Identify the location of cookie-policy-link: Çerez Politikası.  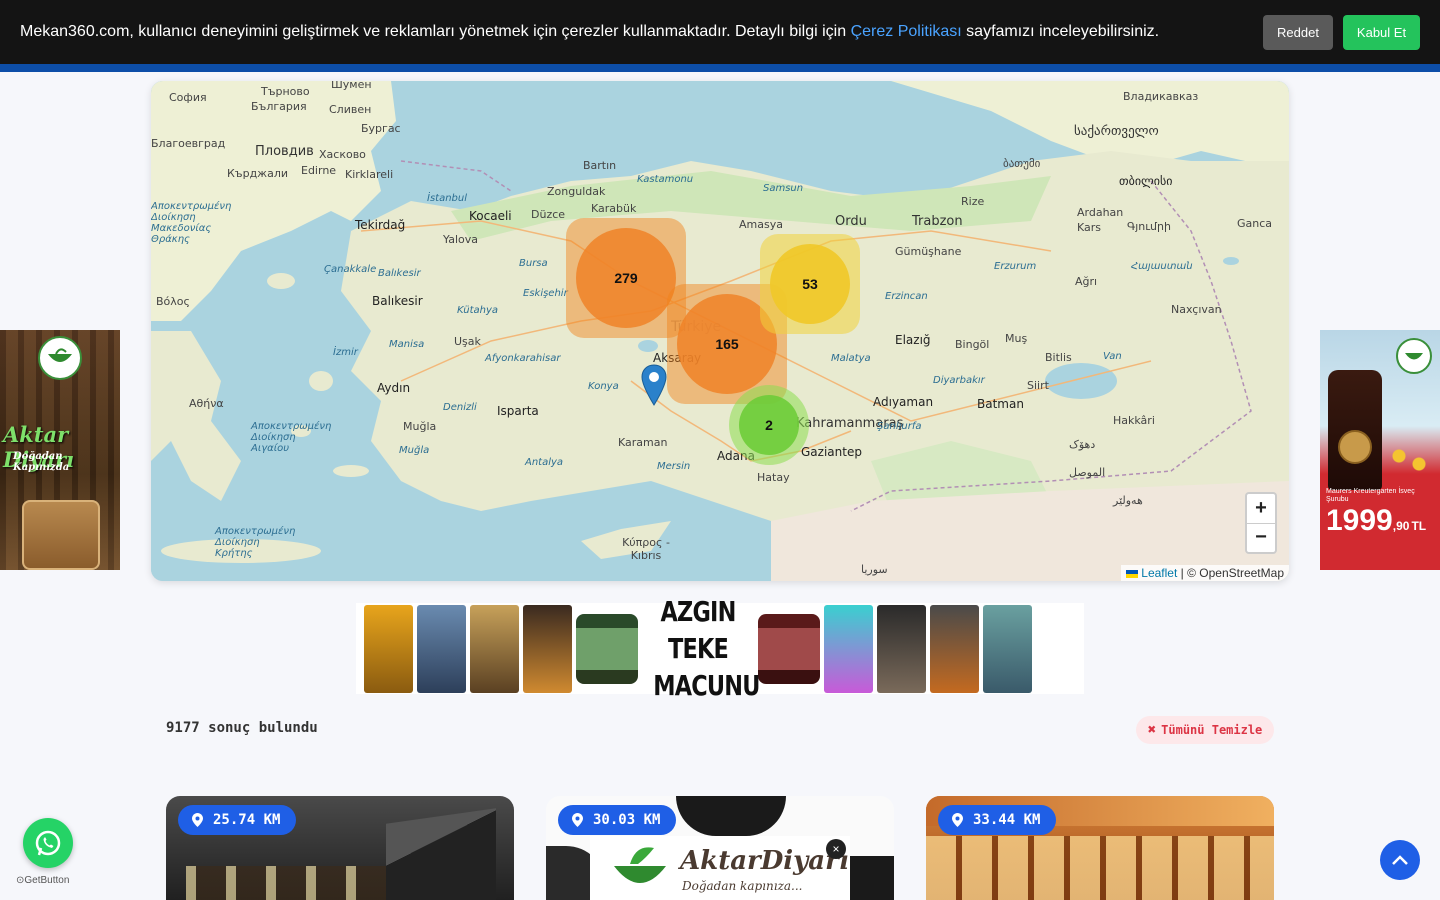
(906, 31).